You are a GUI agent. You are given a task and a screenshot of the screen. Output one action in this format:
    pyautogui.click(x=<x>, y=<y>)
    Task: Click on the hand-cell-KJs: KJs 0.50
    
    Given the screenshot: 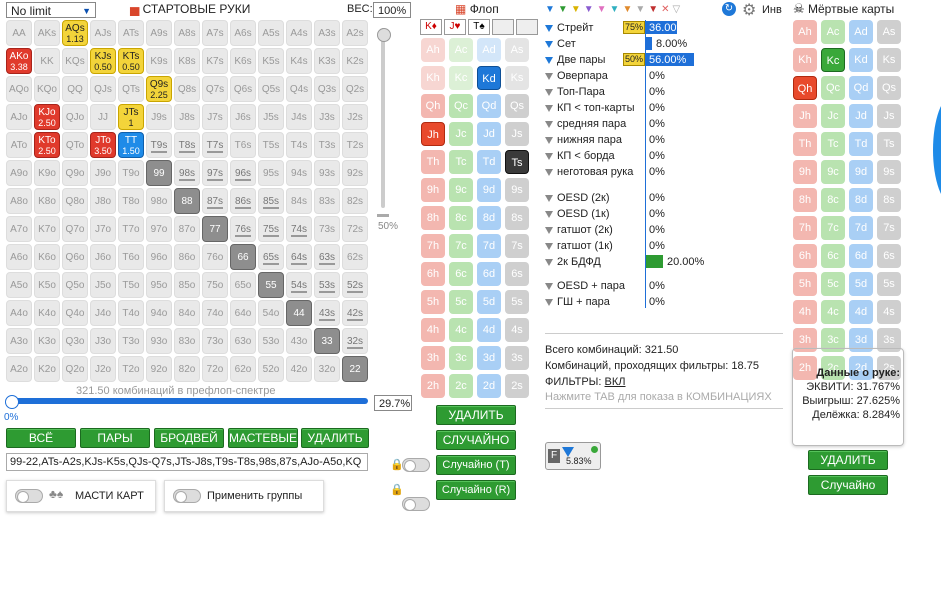 What is the action you would take?
    pyautogui.click(x=103, y=61)
    